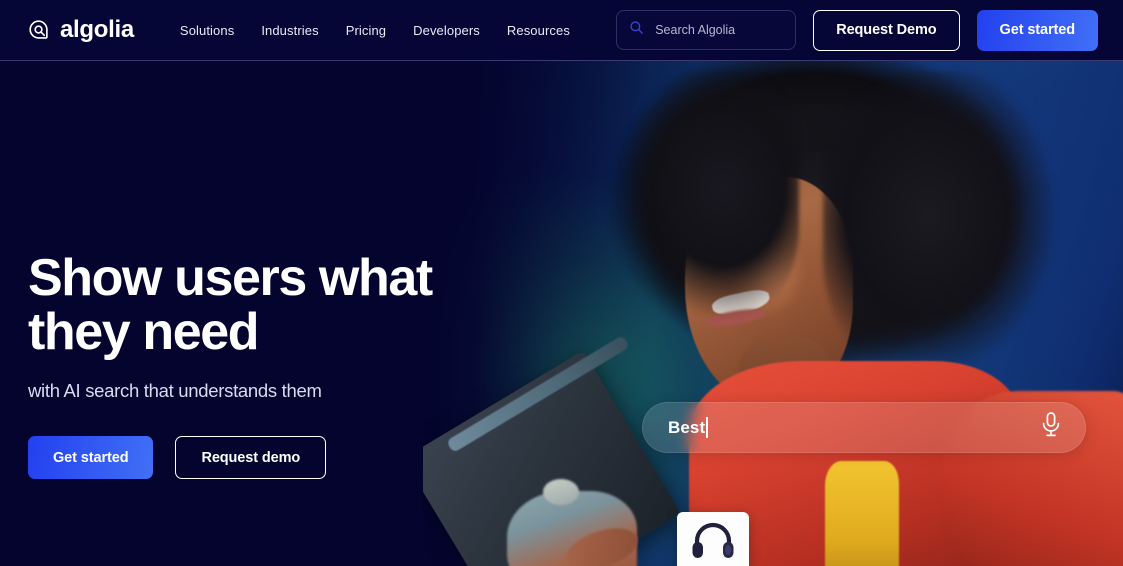 The image size is (1123, 566). I want to click on hero-request-demo-button: Request demo, so click(251, 458).